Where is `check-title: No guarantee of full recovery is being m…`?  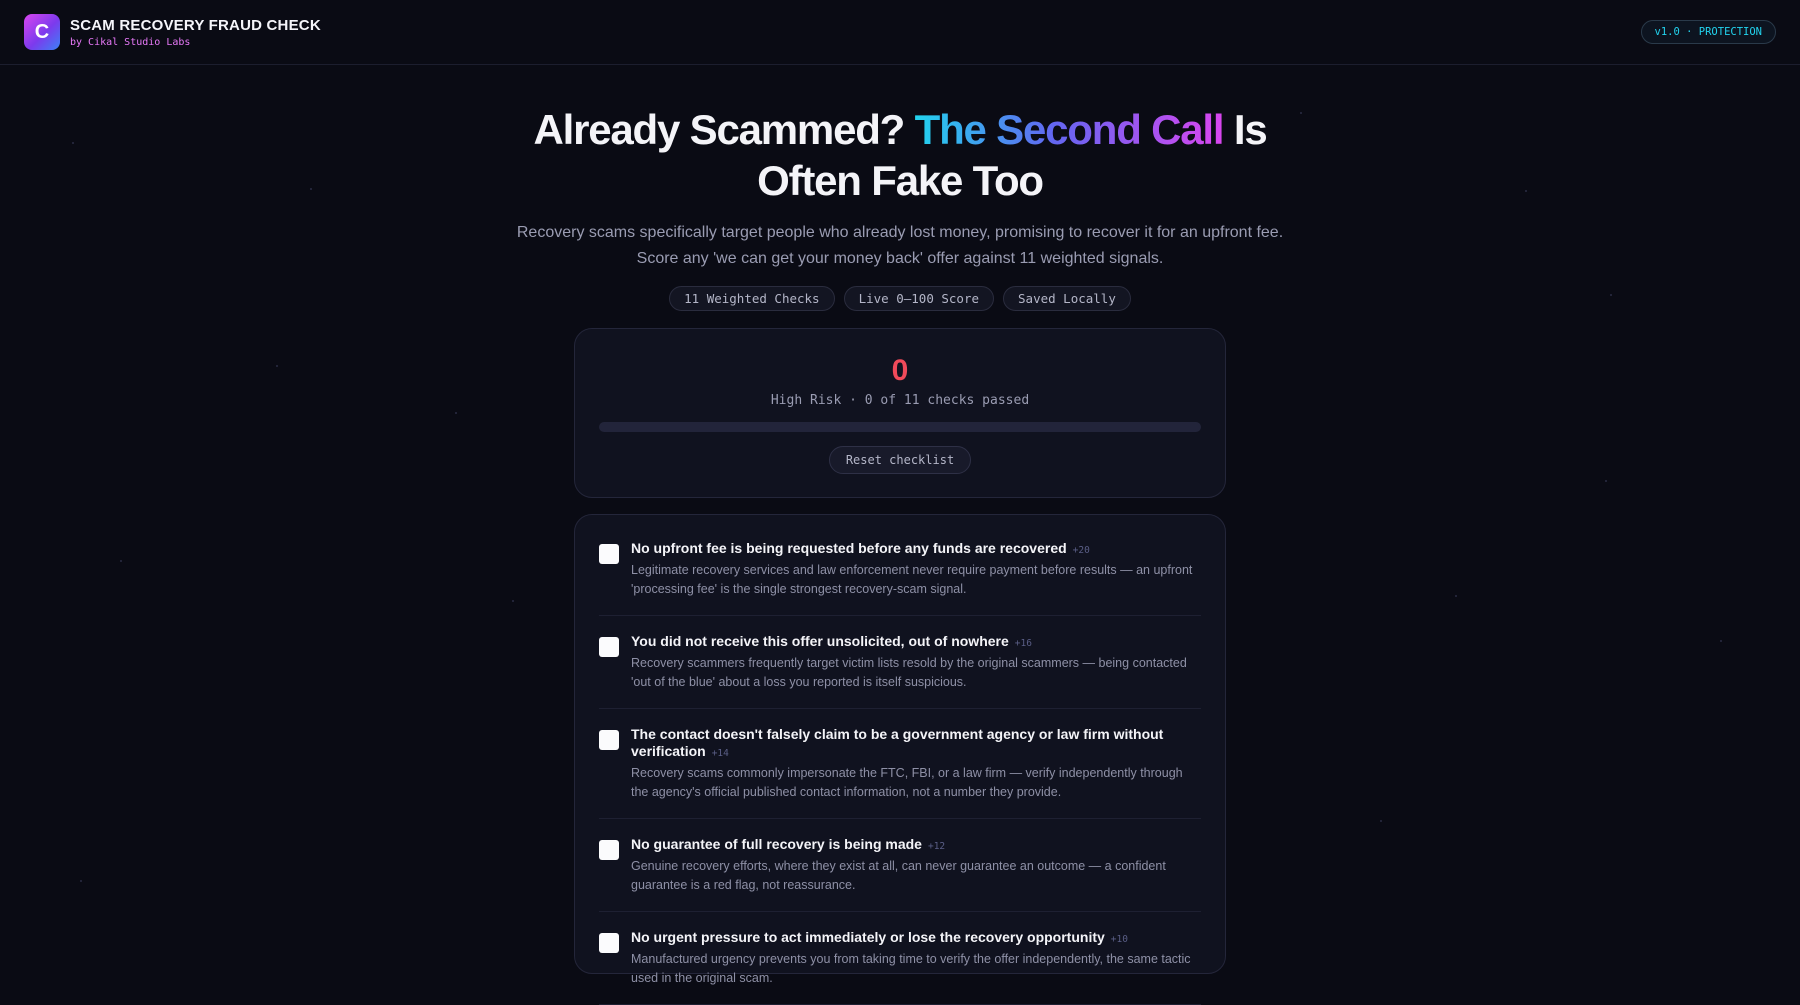
check-title: No guarantee of full recovery is being m… is located at coordinates (916, 845).